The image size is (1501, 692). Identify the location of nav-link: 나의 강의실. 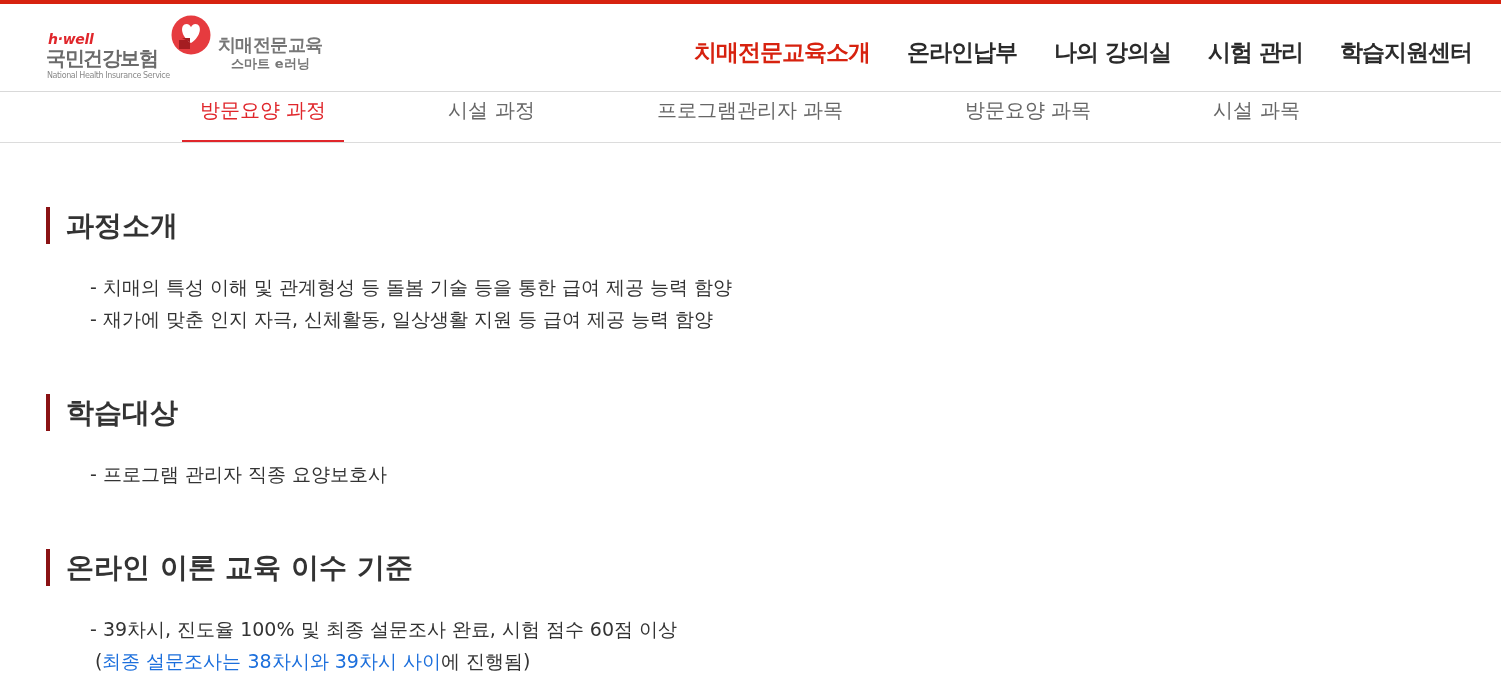
(1112, 52).